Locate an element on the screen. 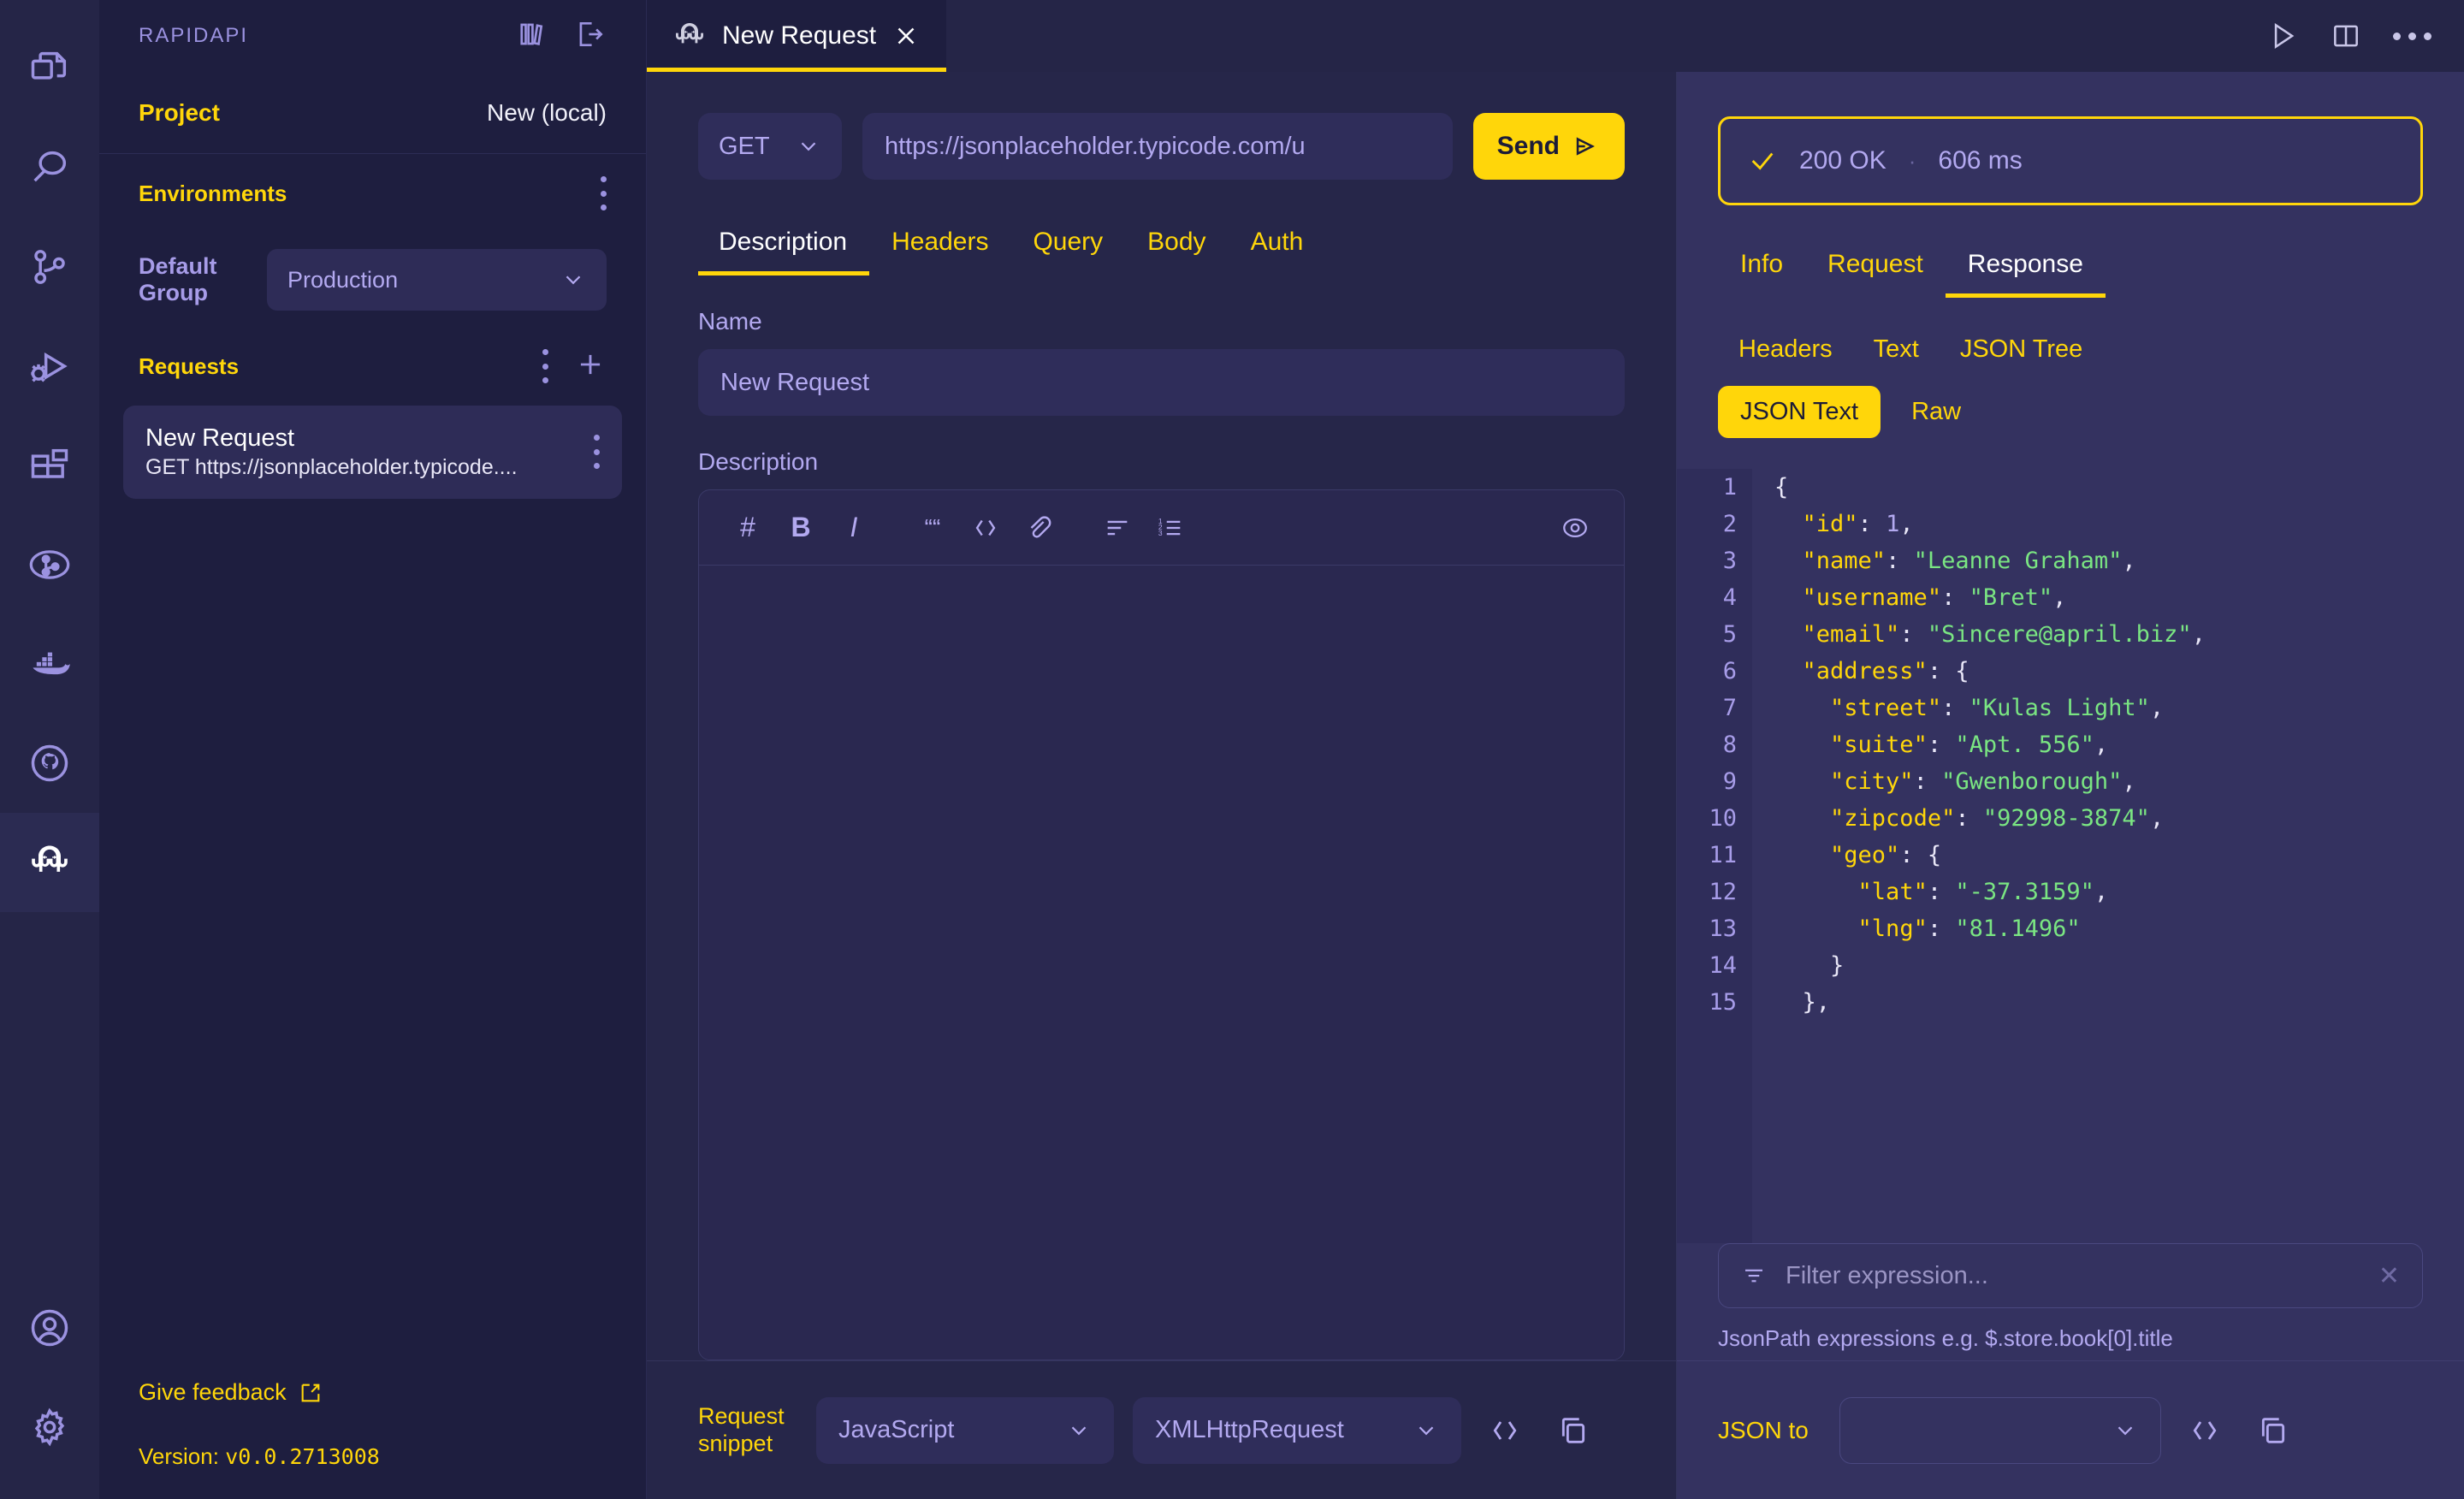  source-control-icon is located at coordinates (49, 267).